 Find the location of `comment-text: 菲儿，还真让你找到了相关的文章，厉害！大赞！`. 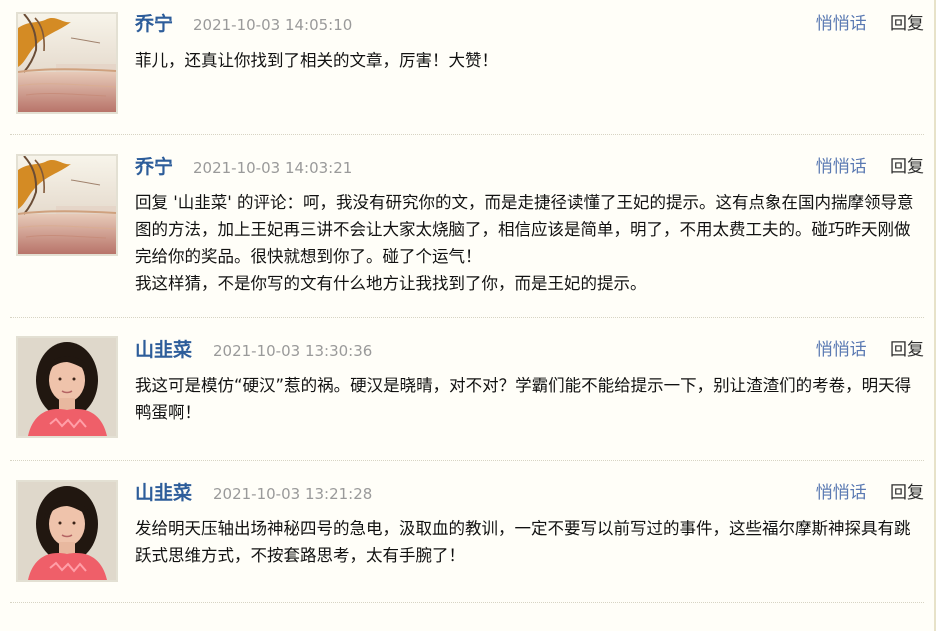

comment-text: 菲儿，还真让你找到了相关的文章，厉害！大赞！ is located at coordinates (316, 60).